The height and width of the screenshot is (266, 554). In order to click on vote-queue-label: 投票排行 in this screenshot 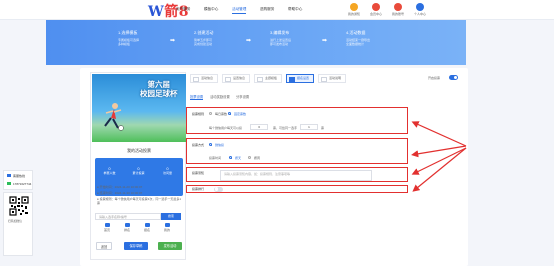, I will do `click(198, 189)`.